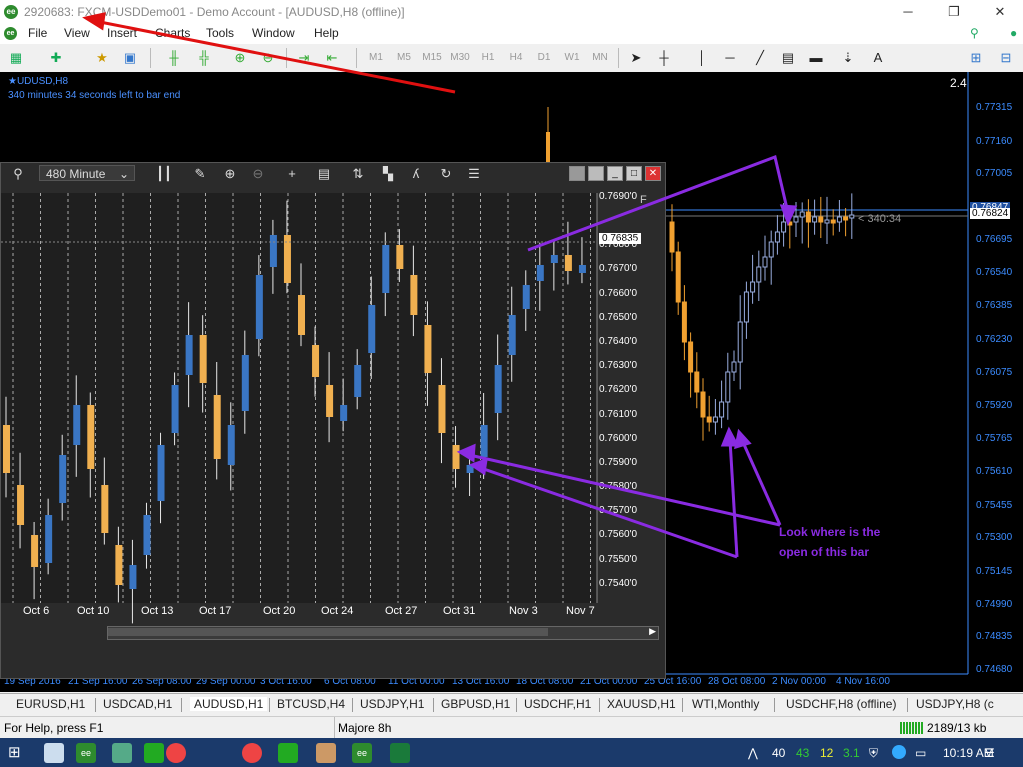 This screenshot has height=767, width=1023. What do you see at coordinates (851, 753) in the screenshot?
I see `tray-number: 3.1` at bounding box center [851, 753].